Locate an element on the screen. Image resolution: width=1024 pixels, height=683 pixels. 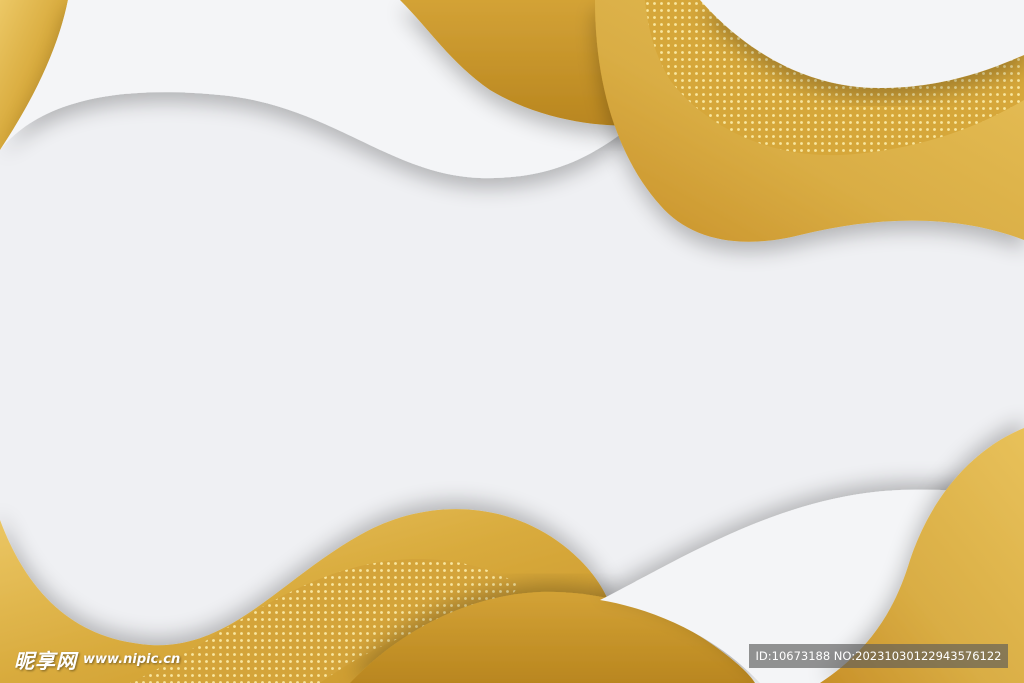
watermark-logo-text: 昵享网 is located at coordinates (45, 660).